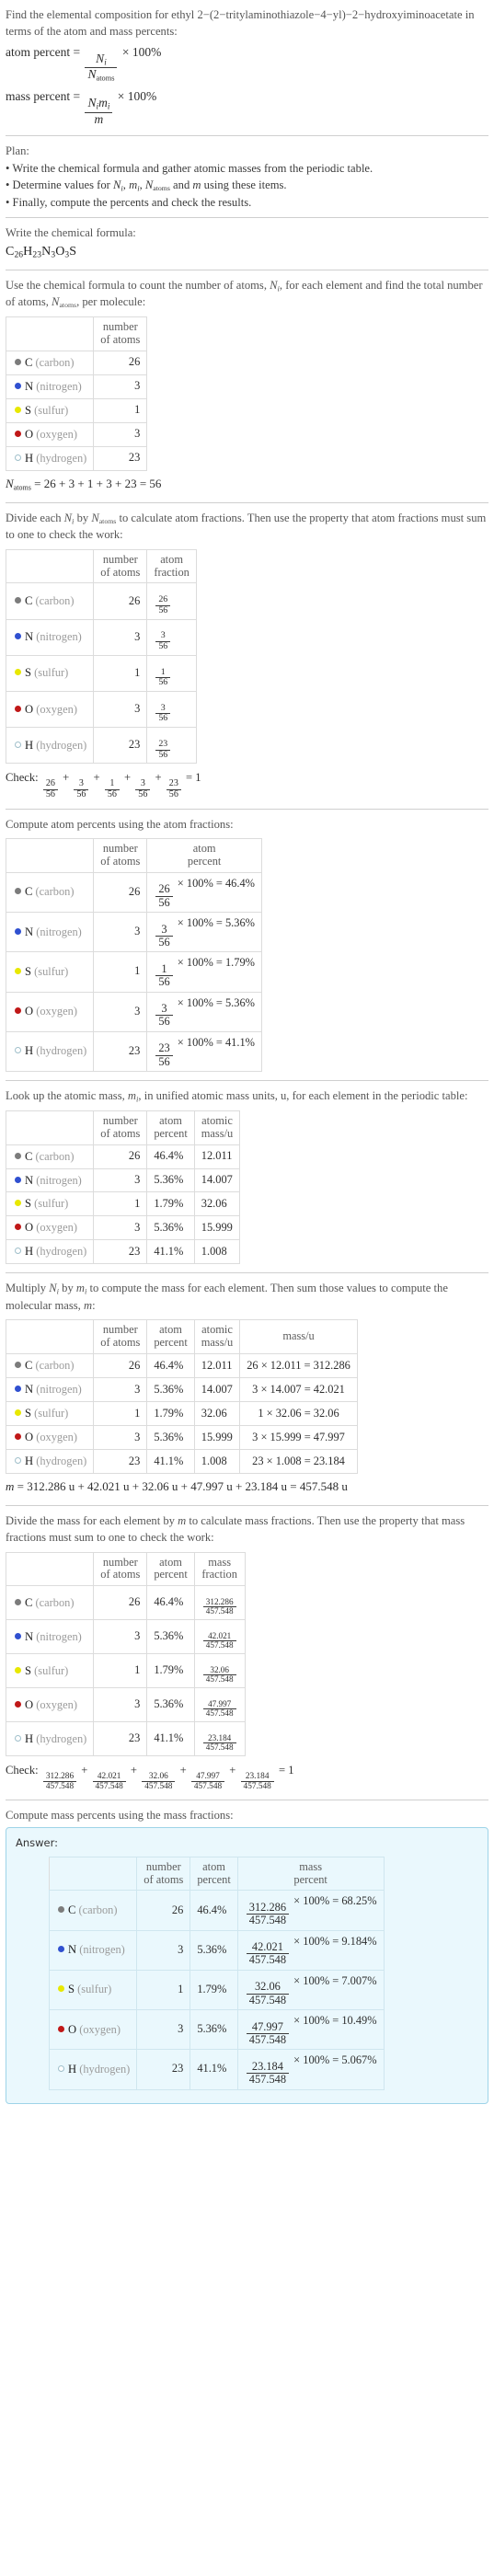 The image size is (494, 2576). I want to click on table-row: C (carbon) 26, so click(76, 362).